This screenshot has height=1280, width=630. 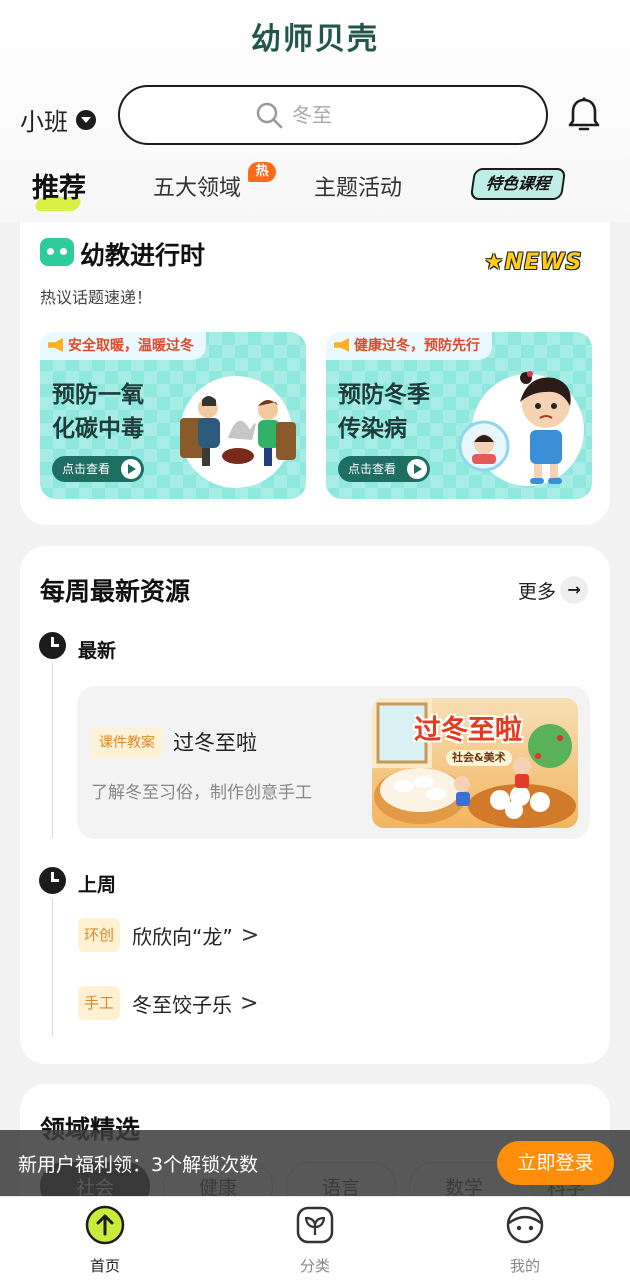 I want to click on more-button: 更多 →, so click(x=553, y=590).